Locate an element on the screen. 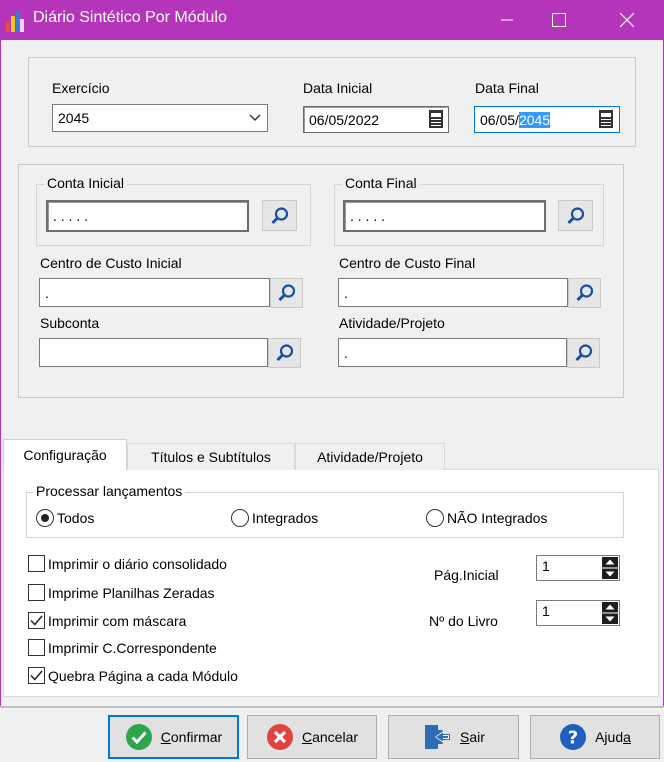 Image resolution: width=664 pixels, height=762 pixels. cc-final-label: Centro de Custo Final is located at coordinates (407, 263).